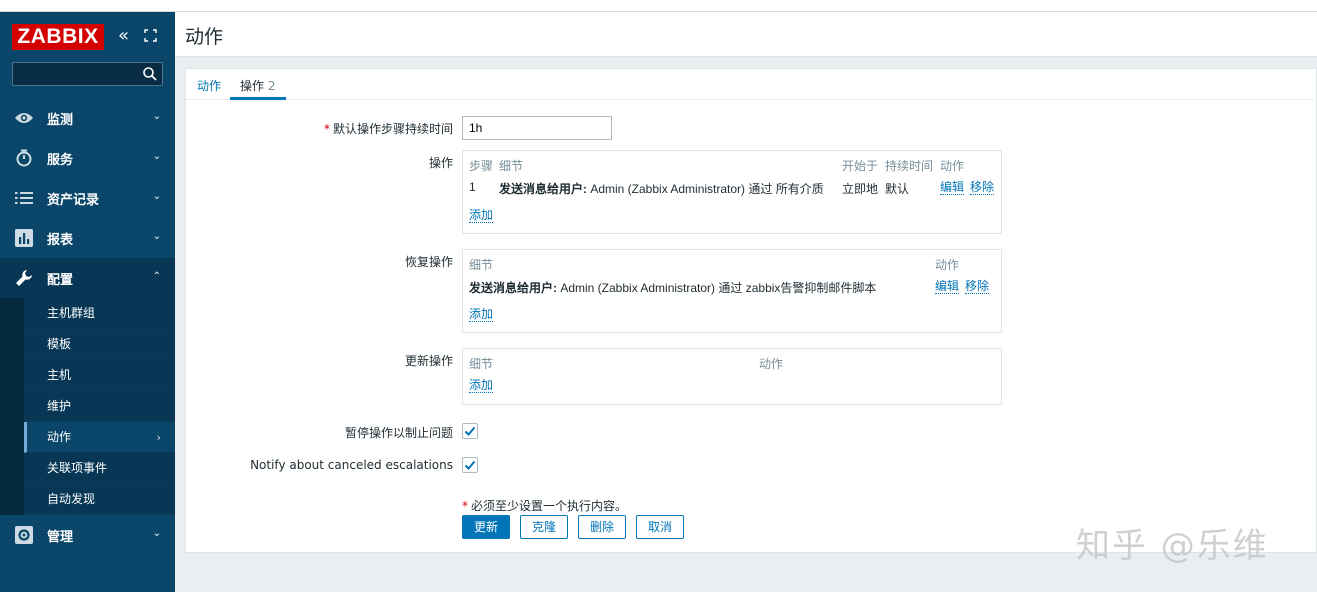 This screenshot has height=592, width=1317. Describe the element at coordinates (897, 189) in the screenshot. I see `row-duration: 默认` at that location.